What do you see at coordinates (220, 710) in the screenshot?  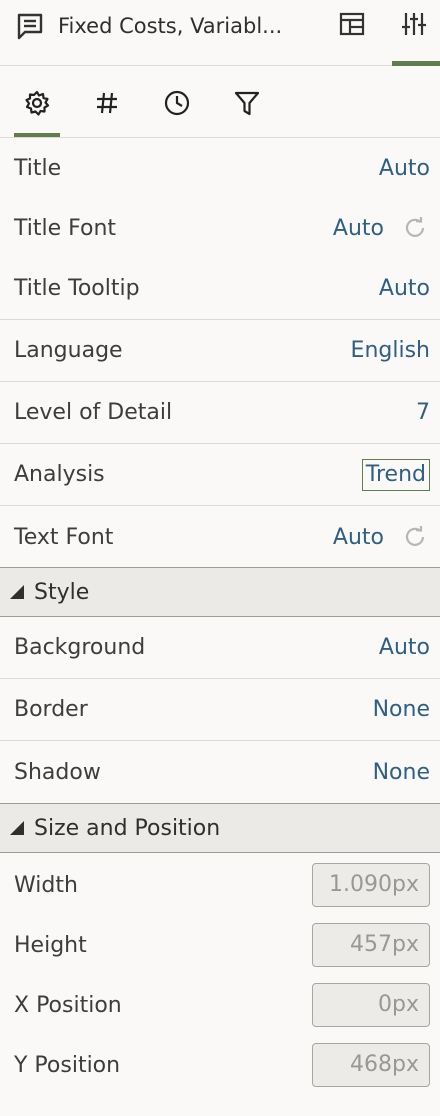 I see `border-row: Border None` at bounding box center [220, 710].